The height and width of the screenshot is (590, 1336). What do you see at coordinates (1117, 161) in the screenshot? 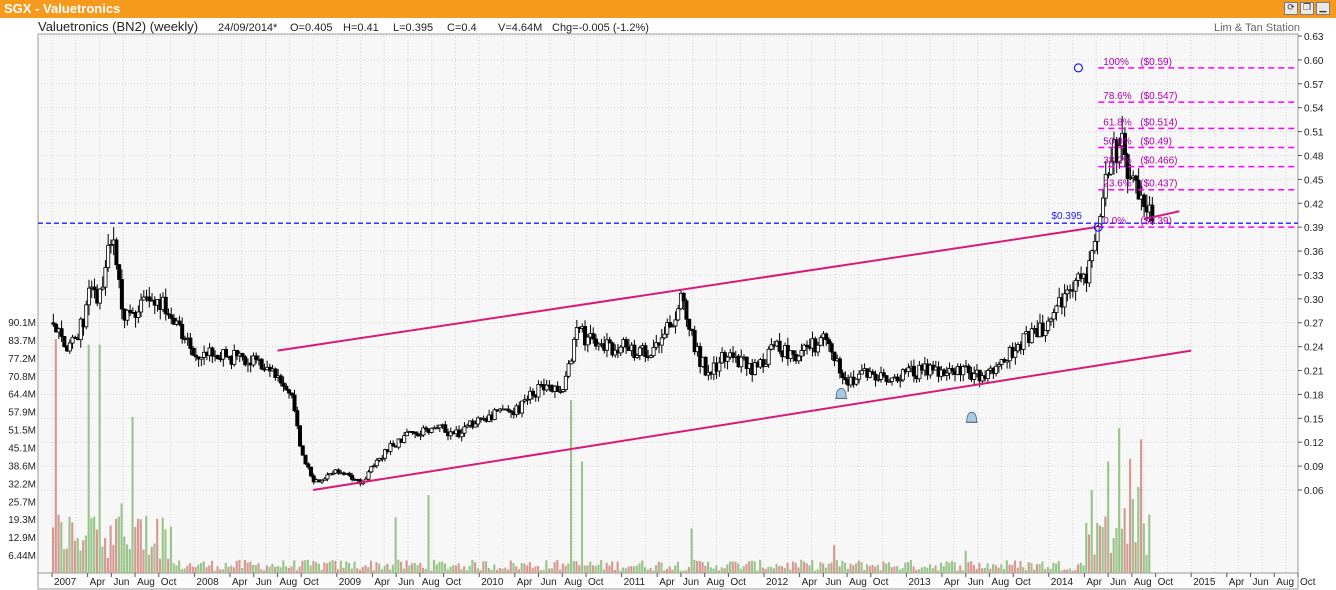
I see `fib-level-percent: 38.2%` at bounding box center [1117, 161].